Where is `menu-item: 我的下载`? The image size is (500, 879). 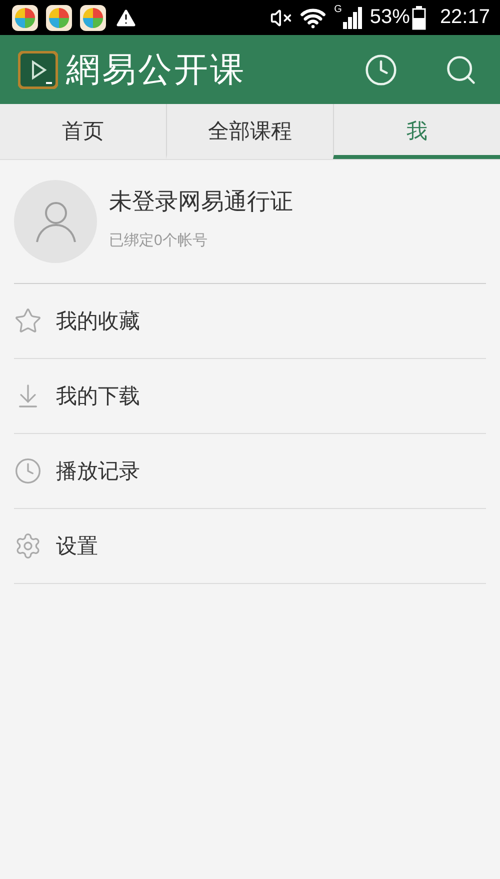
menu-item: 我的下载 is located at coordinates (250, 396).